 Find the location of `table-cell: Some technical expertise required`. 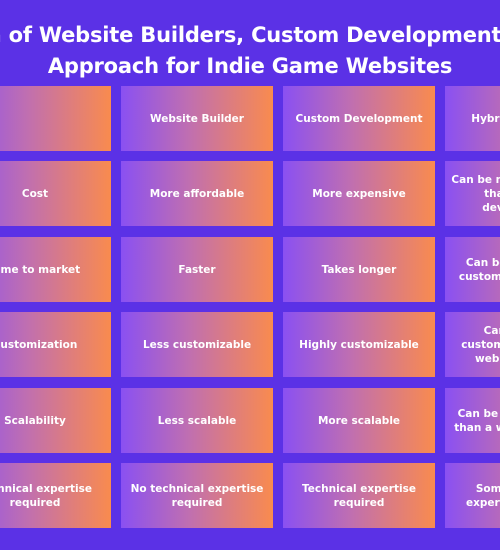

table-cell: Some technical expertise required is located at coordinates (472, 495).